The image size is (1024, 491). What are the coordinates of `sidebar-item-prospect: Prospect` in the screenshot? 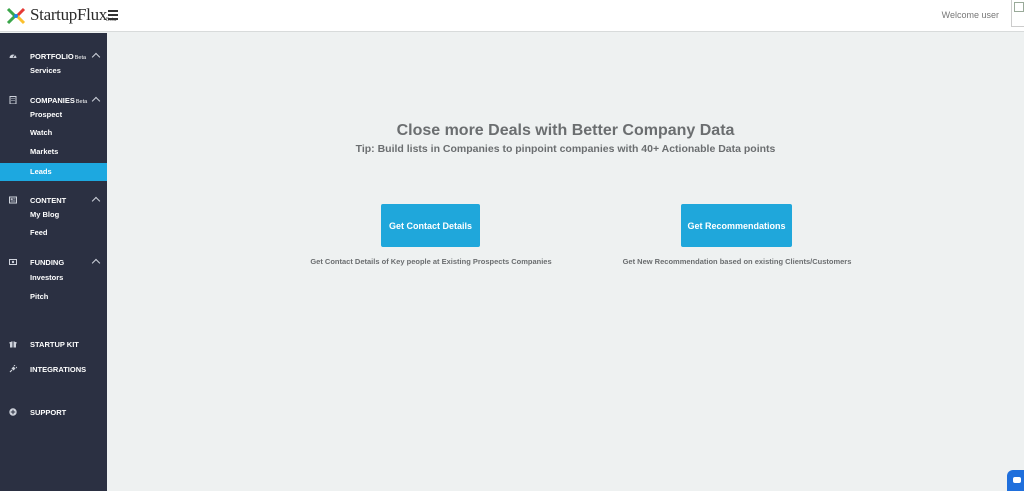 It's located at (53, 115).